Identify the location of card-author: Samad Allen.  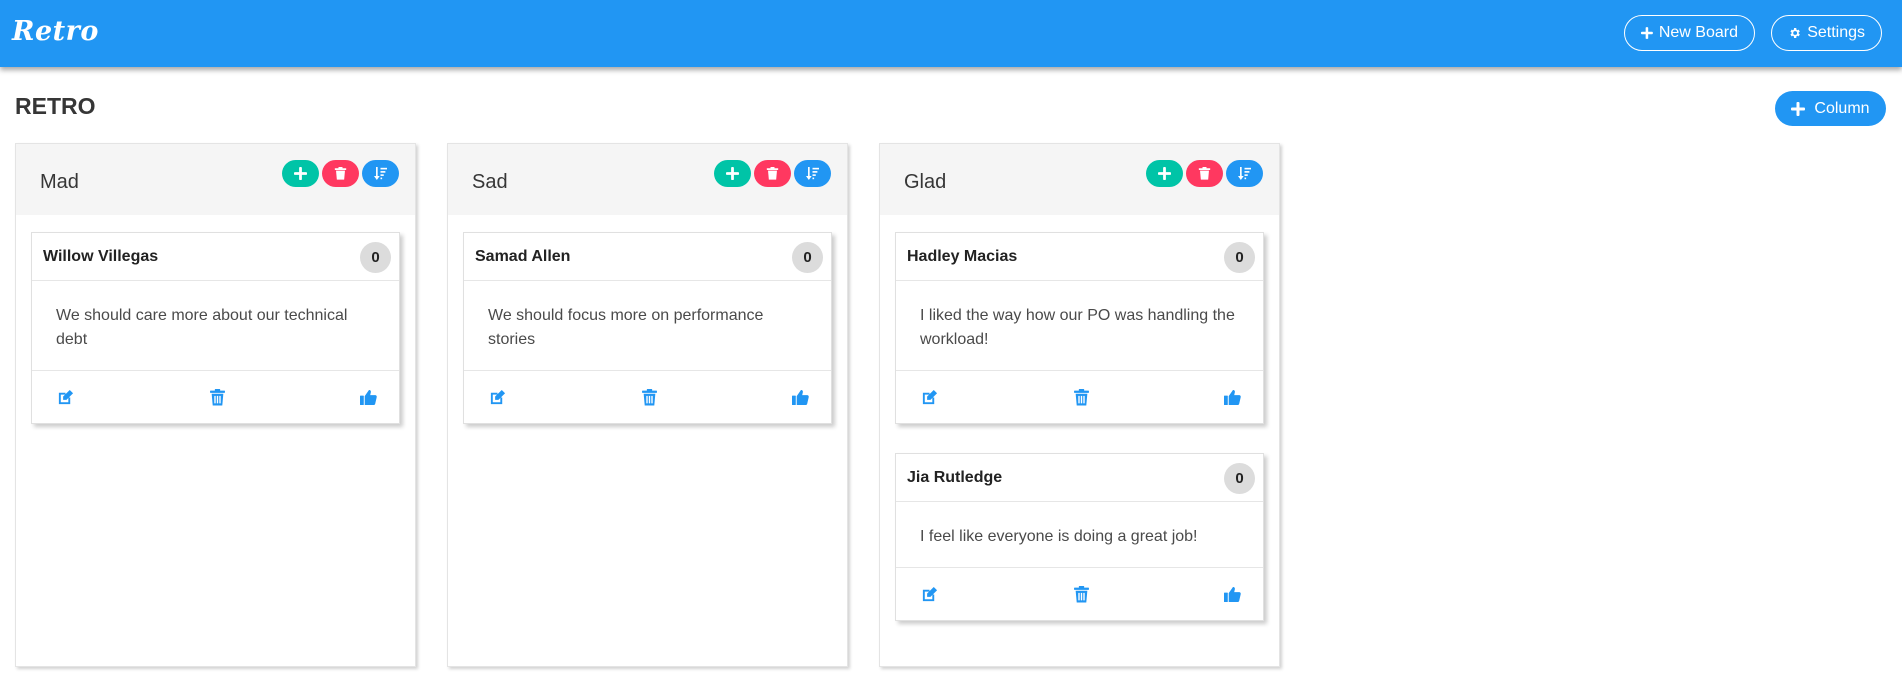
(523, 256).